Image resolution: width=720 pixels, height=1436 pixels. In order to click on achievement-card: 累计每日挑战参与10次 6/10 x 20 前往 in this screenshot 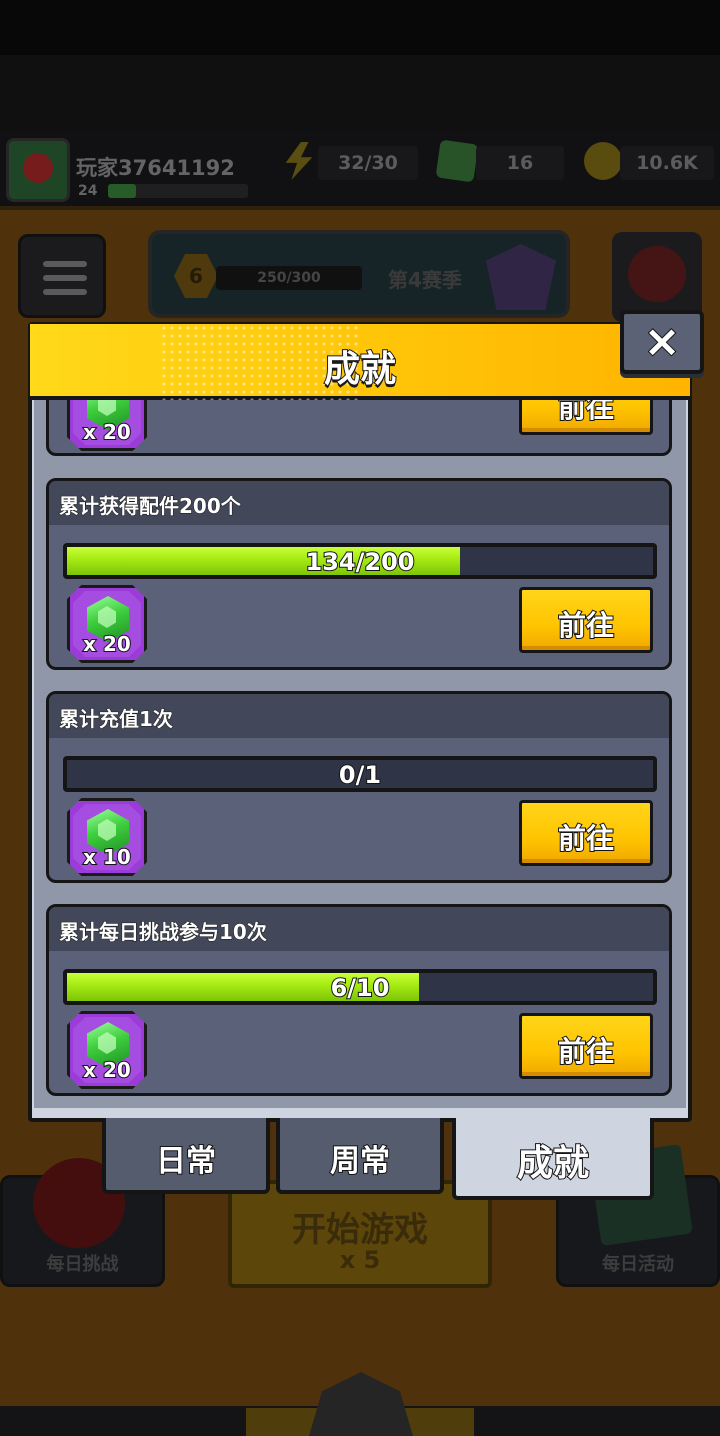, I will do `click(359, 1000)`.